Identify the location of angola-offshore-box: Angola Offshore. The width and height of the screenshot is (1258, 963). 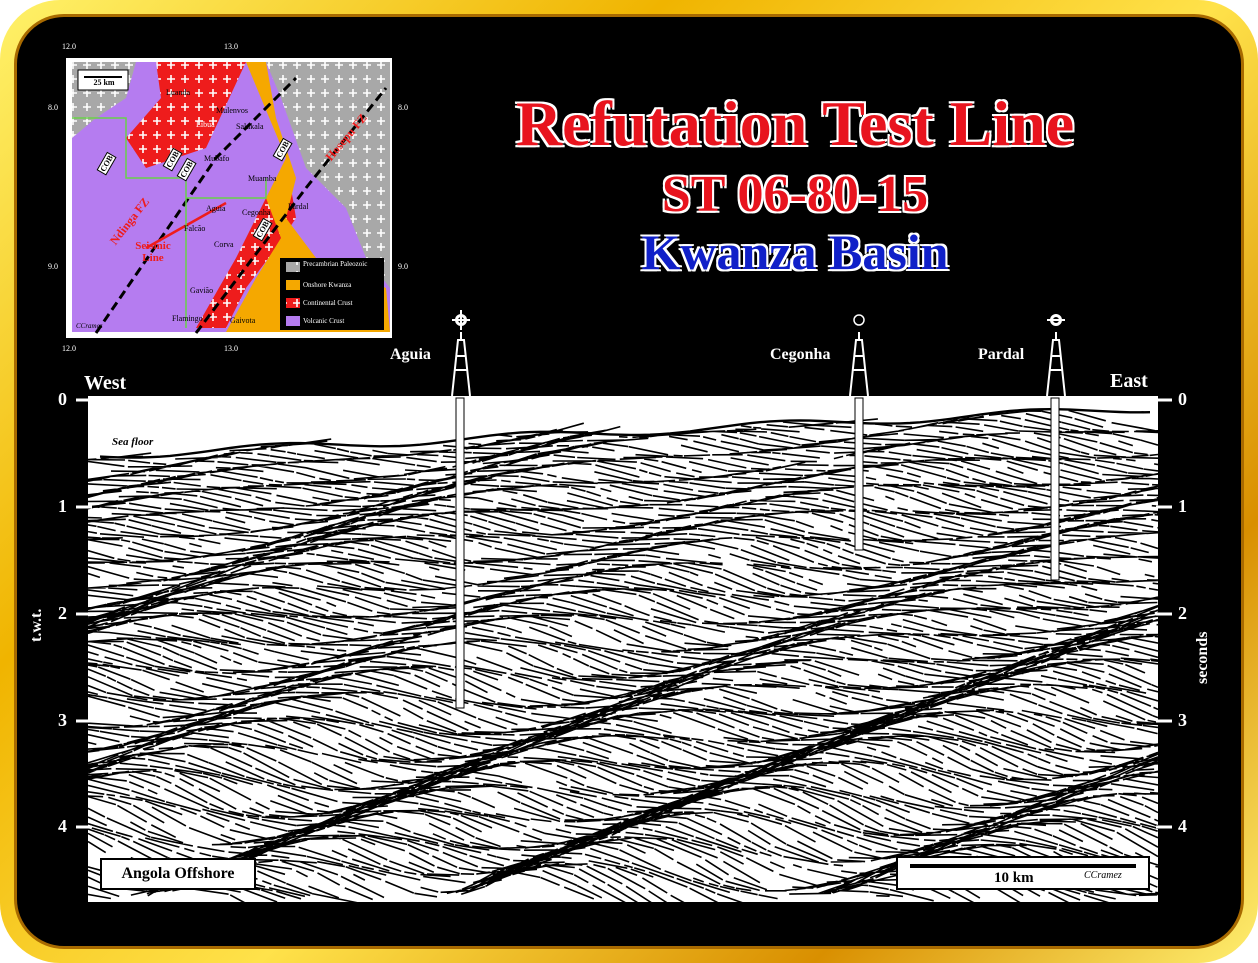
(178, 874).